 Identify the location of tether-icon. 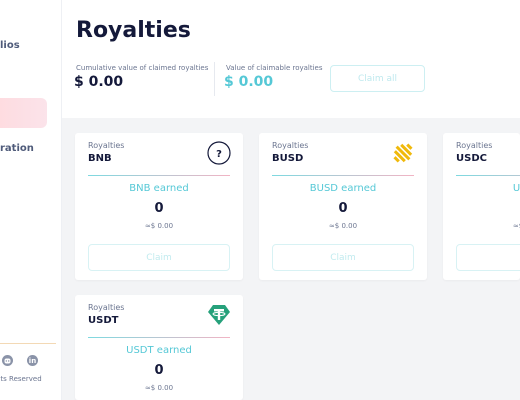
(219, 315).